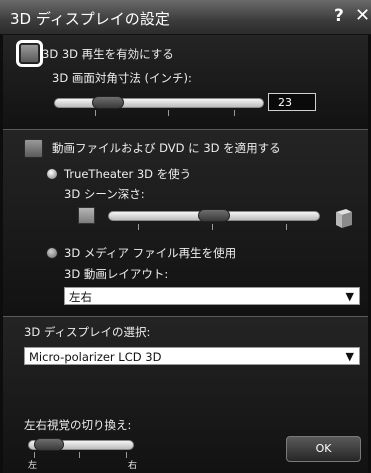 The image size is (371, 473). I want to click on media-playback-label: 3D メディア ファイル再生を使用, so click(150, 253).